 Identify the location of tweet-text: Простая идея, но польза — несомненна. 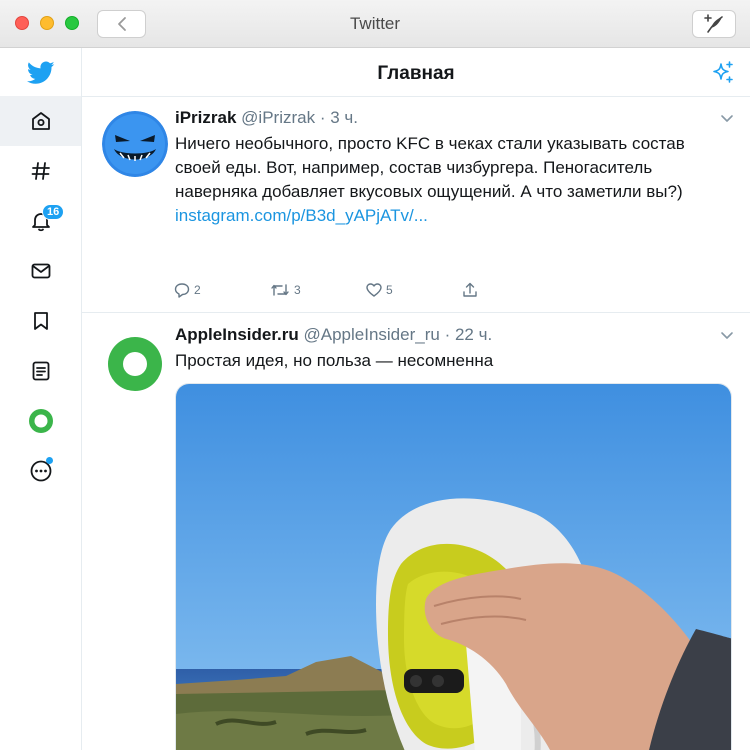
(334, 360).